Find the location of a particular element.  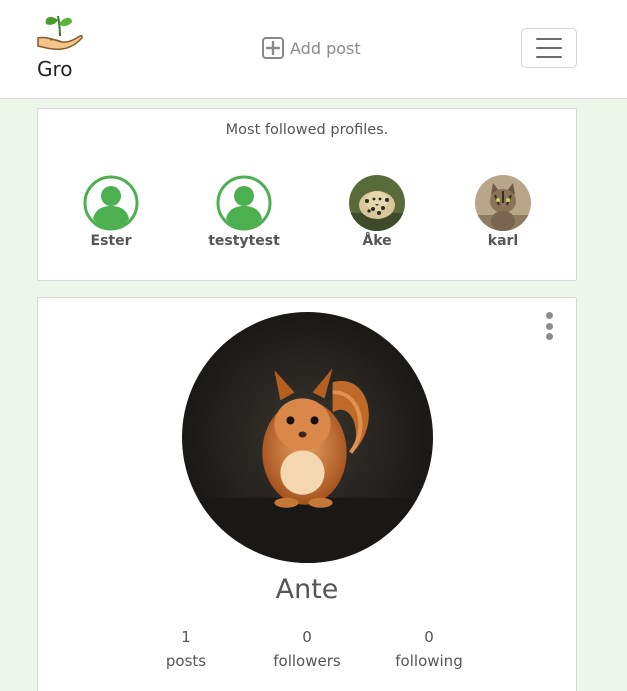

add-post-link: Add post is located at coordinates (311, 48).